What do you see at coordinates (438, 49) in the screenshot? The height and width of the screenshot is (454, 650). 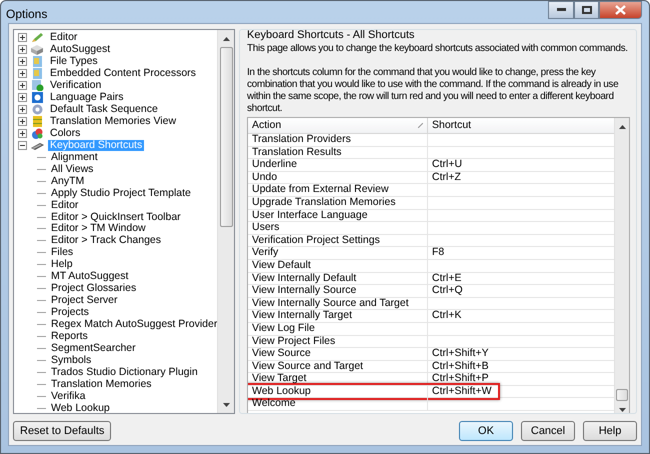 I see `intro-text: This page allows you to change the keyboard shortcuts associated with common commands.` at bounding box center [438, 49].